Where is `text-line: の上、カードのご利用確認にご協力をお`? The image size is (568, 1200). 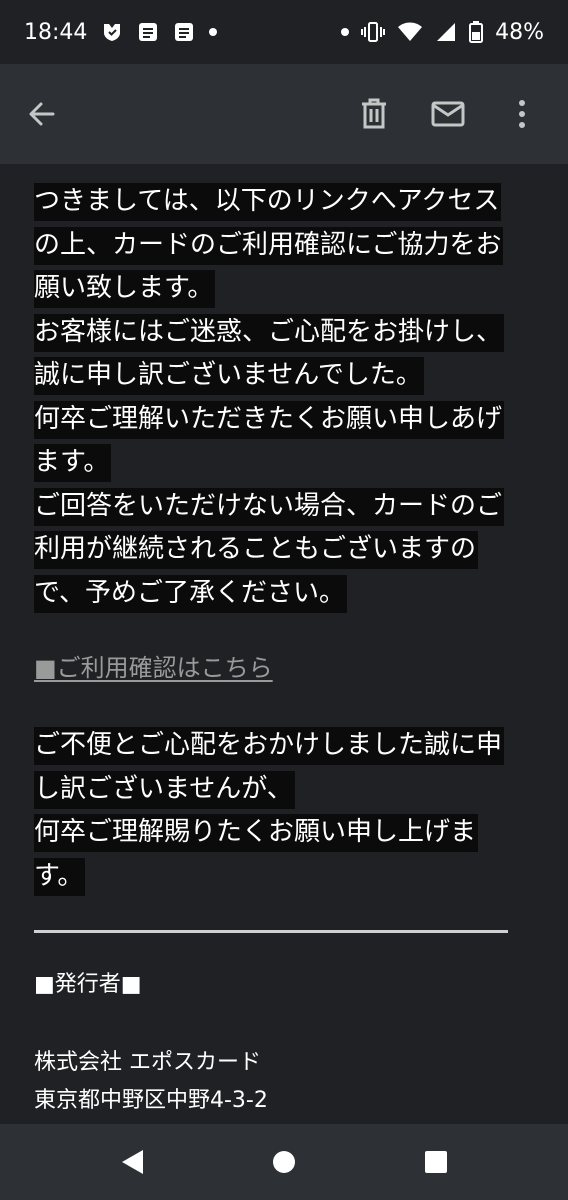 text-line: の上、カードのご利用確認にご協力をお is located at coordinates (284, 246).